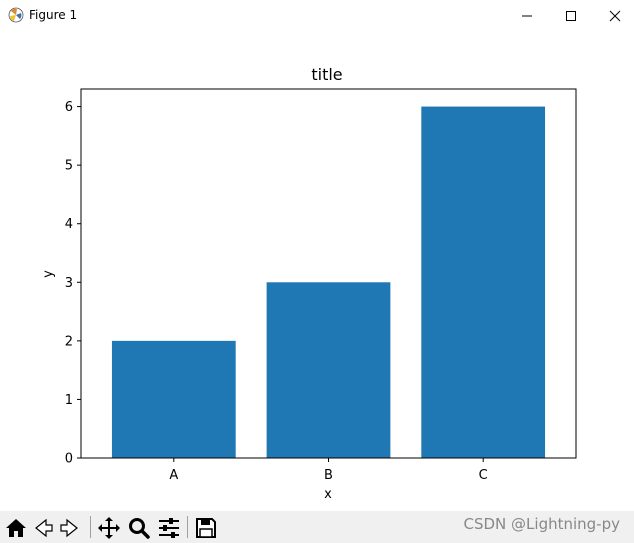 This screenshot has width=634, height=543. I want to click on close-icon, so click(615, 15).